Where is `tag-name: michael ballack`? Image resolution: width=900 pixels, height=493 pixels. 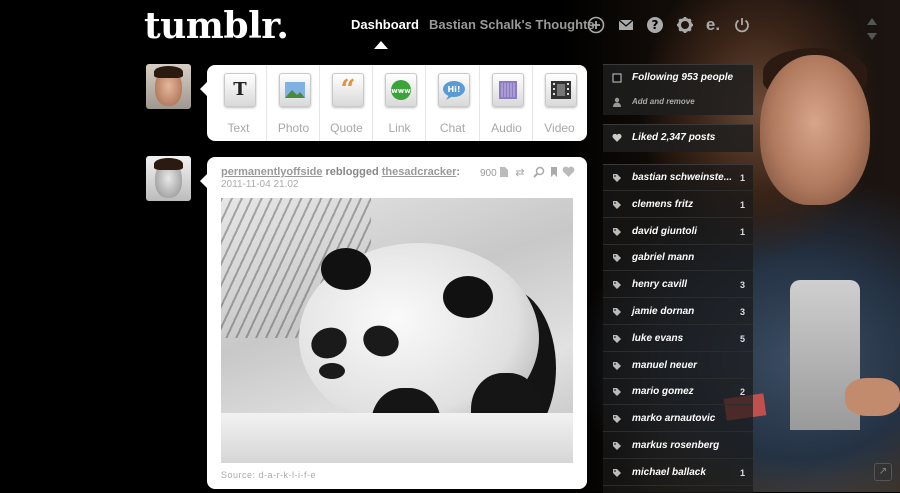
tag-name: michael ballack is located at coordinates (669, 472).